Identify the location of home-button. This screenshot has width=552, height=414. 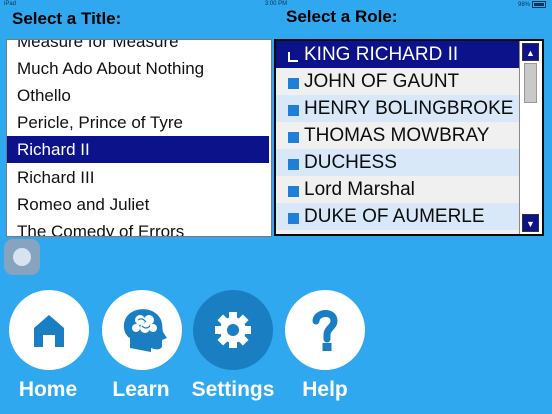
(49, 330).